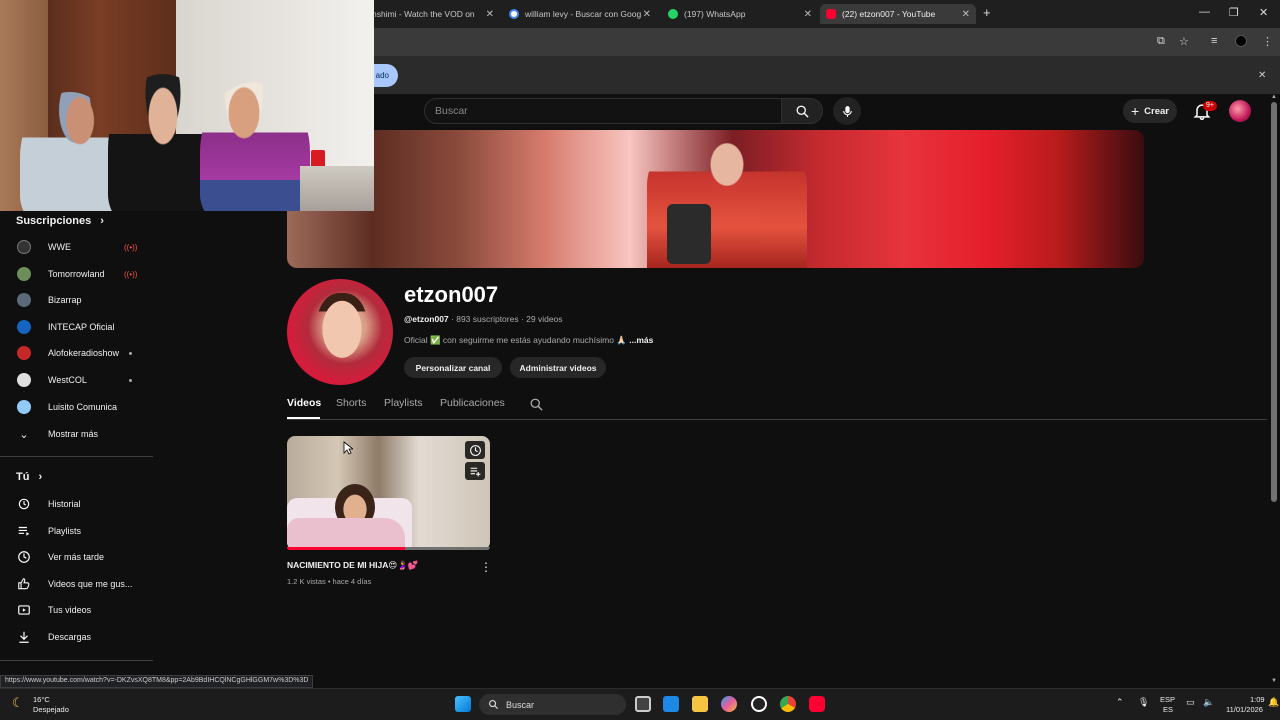 This screenshot has height=720, width=1280. Describe the element at coordinates (671, 704) in the screenshot. I see `store-icon` at that location.